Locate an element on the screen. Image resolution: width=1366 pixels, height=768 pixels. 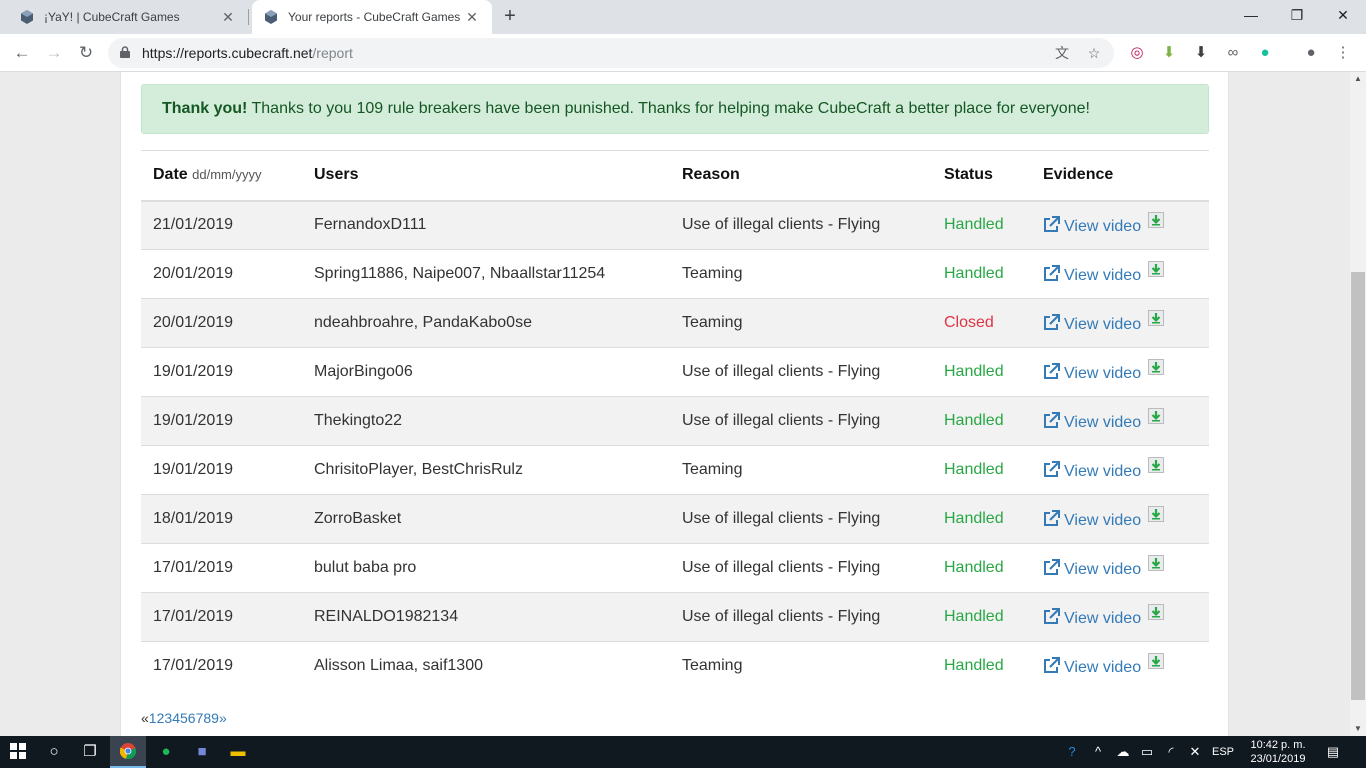
cell-reason: Use of illegal clients - Flying is located at coordinates (781, 567).